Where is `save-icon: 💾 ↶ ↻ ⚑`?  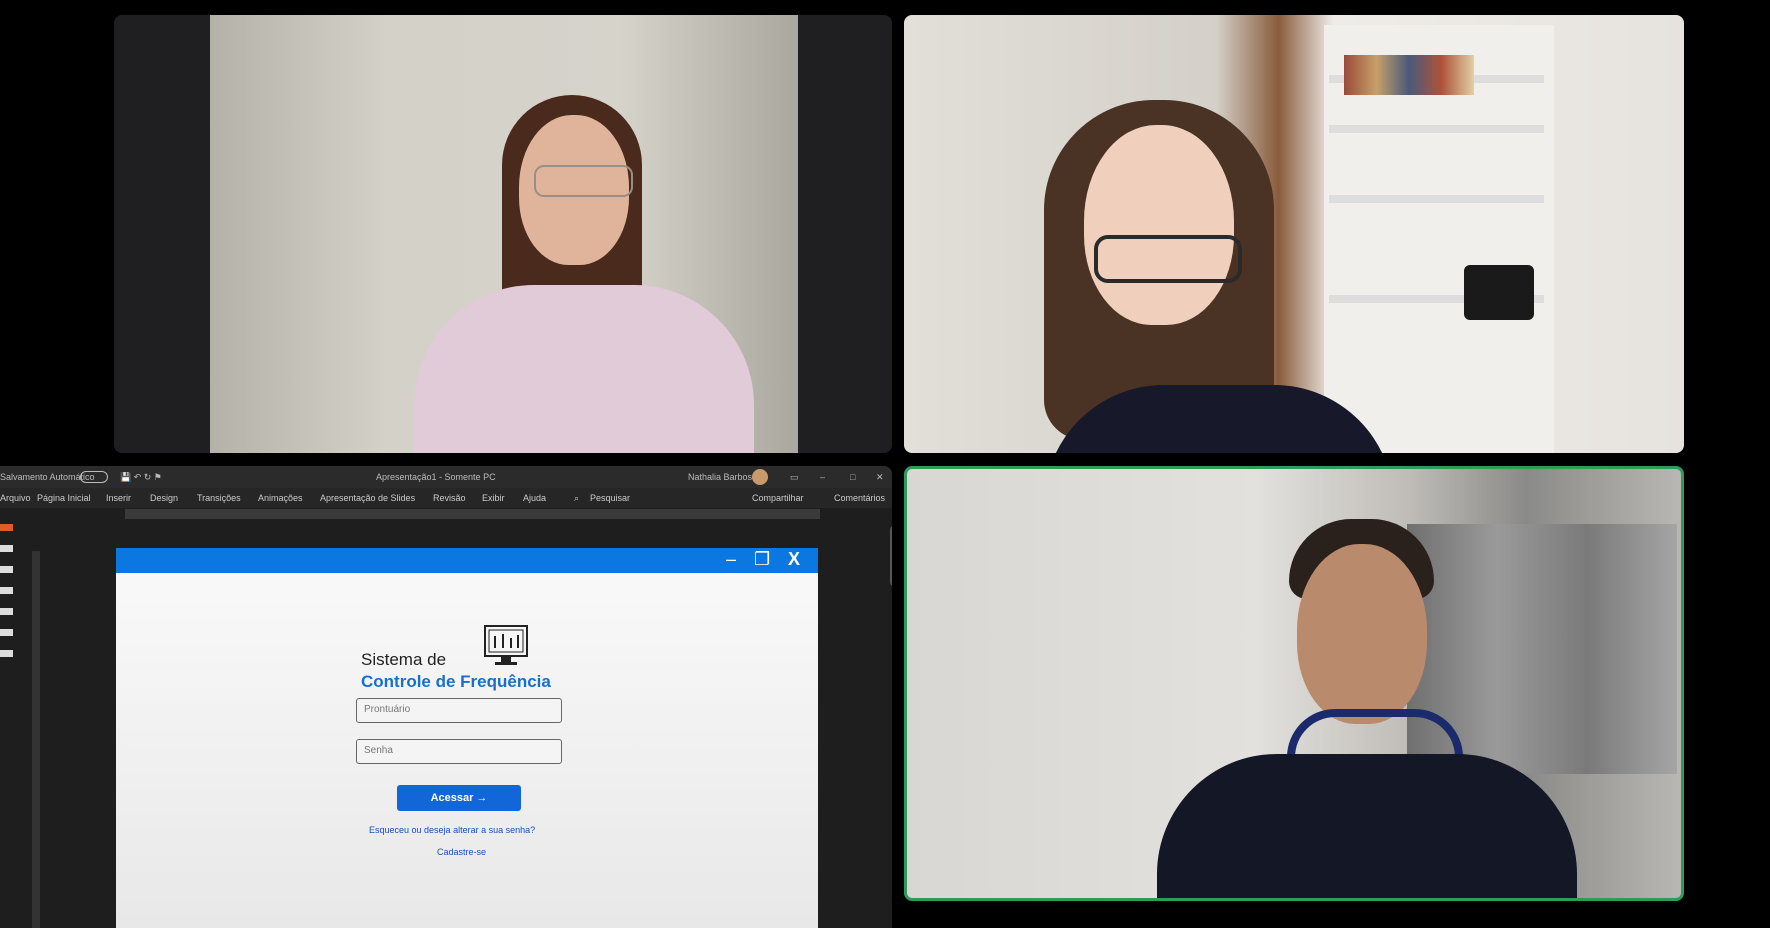 save-icon: 💾 ↶ ↻ ⚑ is located at coordinates (141, 477).